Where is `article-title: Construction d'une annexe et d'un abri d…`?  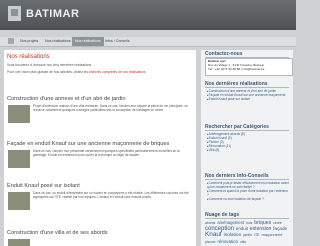 article-title: Construction d'une annexe et d'un abri d… is located at coordinates (100, 99).